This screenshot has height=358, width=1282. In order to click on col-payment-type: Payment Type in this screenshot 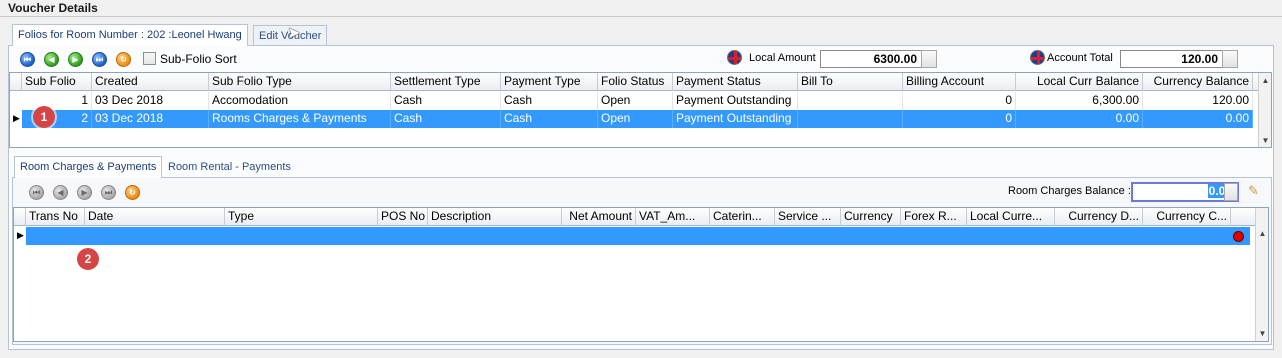, I will do `click(549, 82)`.